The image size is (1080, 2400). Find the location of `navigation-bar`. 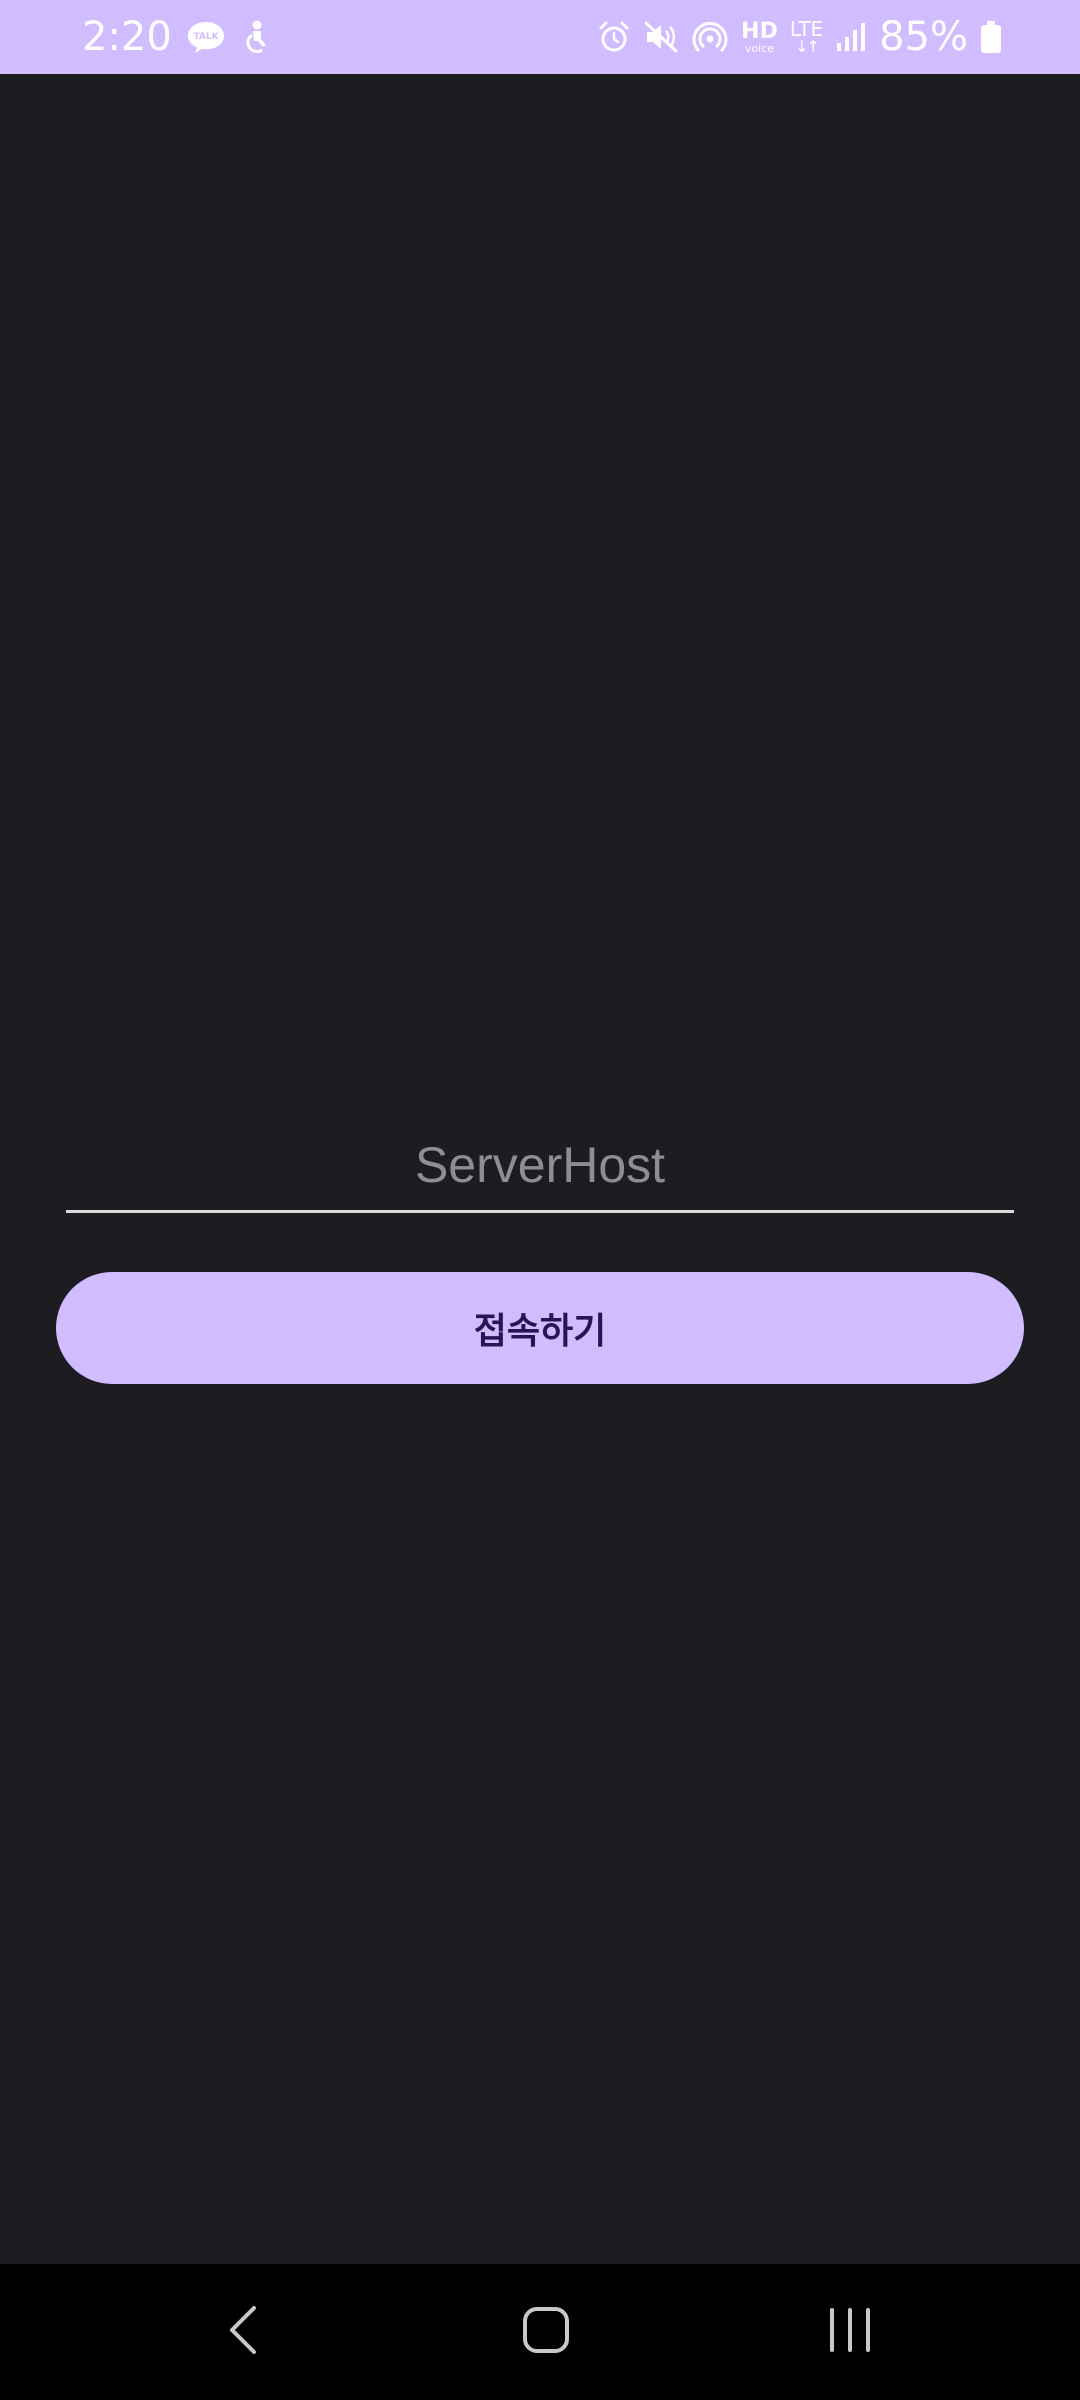

navigation-bar is located at coordinates (540, 2332).